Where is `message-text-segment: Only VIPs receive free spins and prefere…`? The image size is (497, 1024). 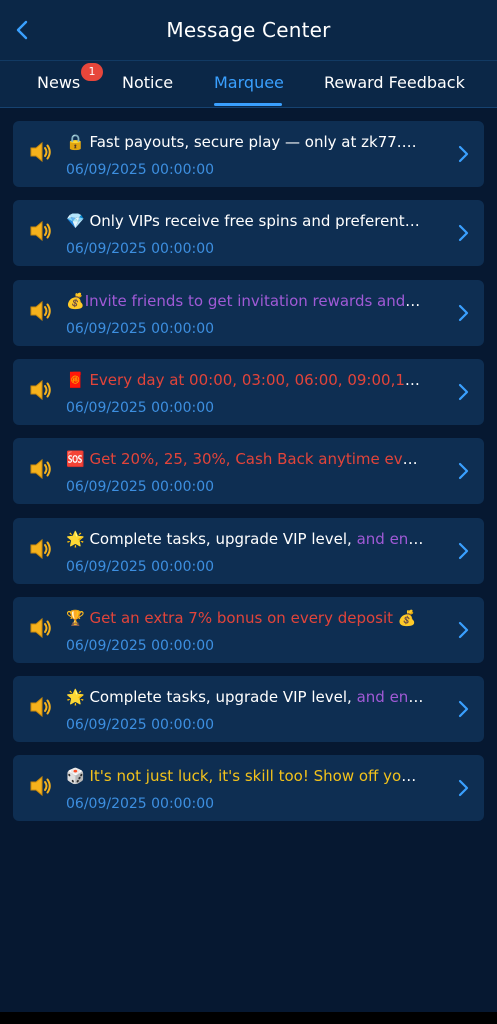
message-text-segment: Only VIPs receive free spins and prefere… is located at coordinates (244, 221).